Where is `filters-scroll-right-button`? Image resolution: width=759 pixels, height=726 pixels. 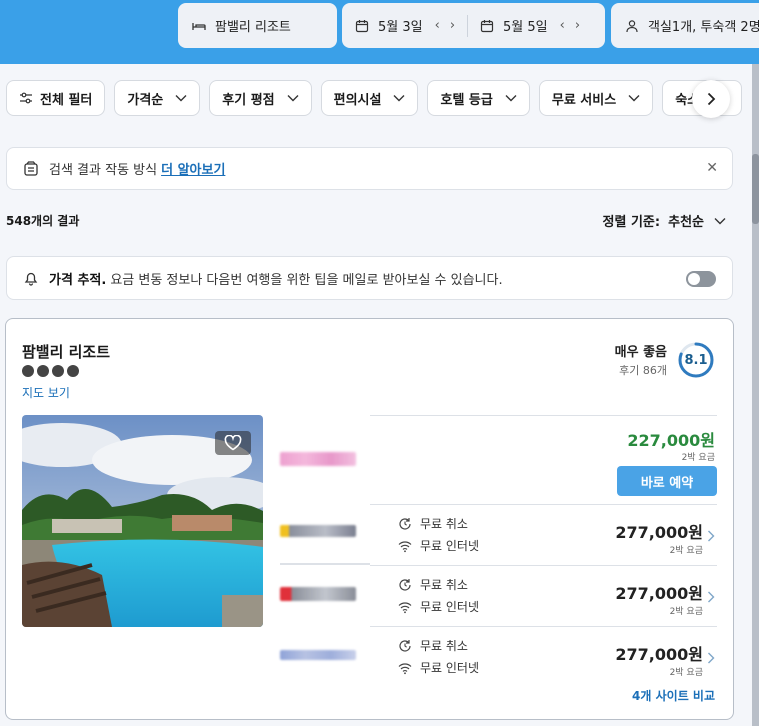
filters-scroll-right-button is located at coordinates (711, 99).